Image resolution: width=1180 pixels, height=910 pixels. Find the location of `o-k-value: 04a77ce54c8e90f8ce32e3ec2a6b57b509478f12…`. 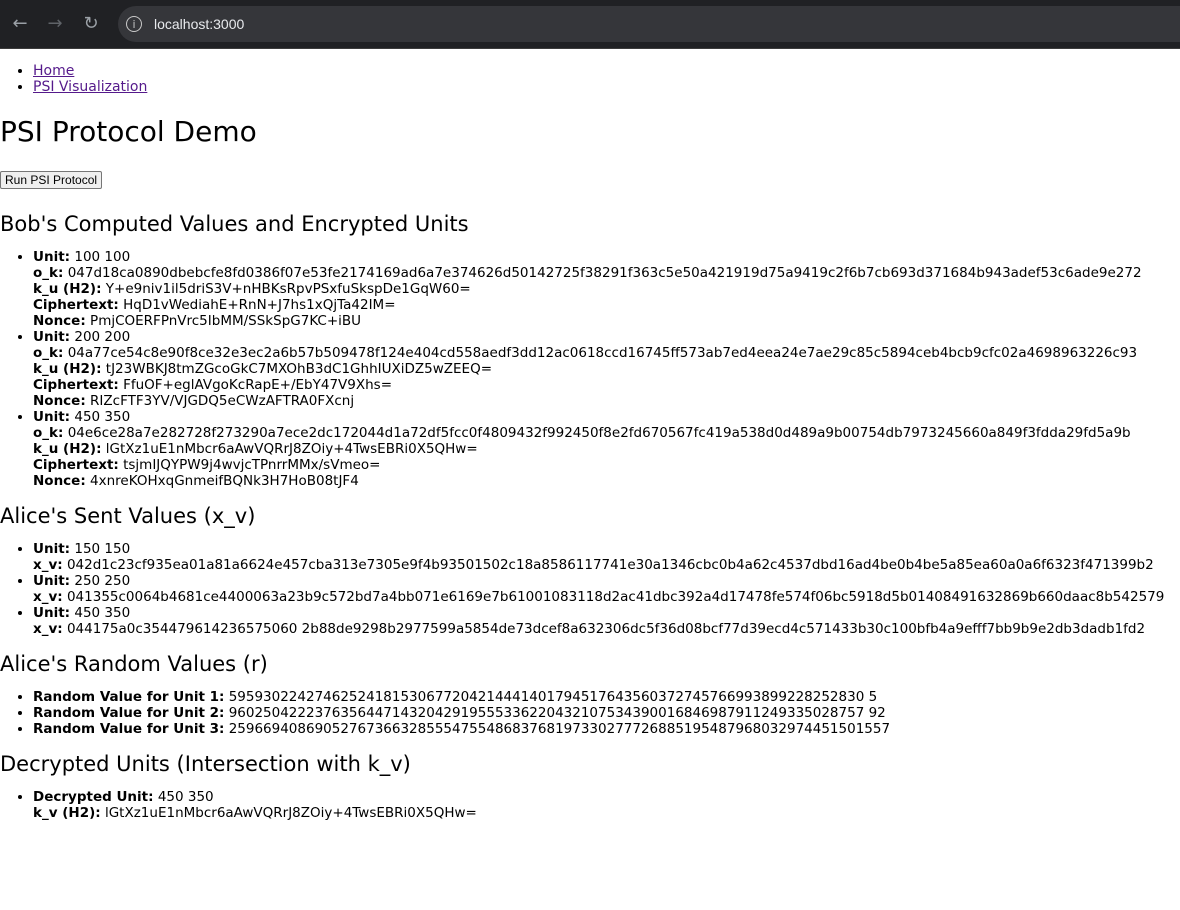

o-k-value: 04a77ce54c8e90f8ce32e3ec2a6b57b509478f12… is located at coordinates (602, 353).